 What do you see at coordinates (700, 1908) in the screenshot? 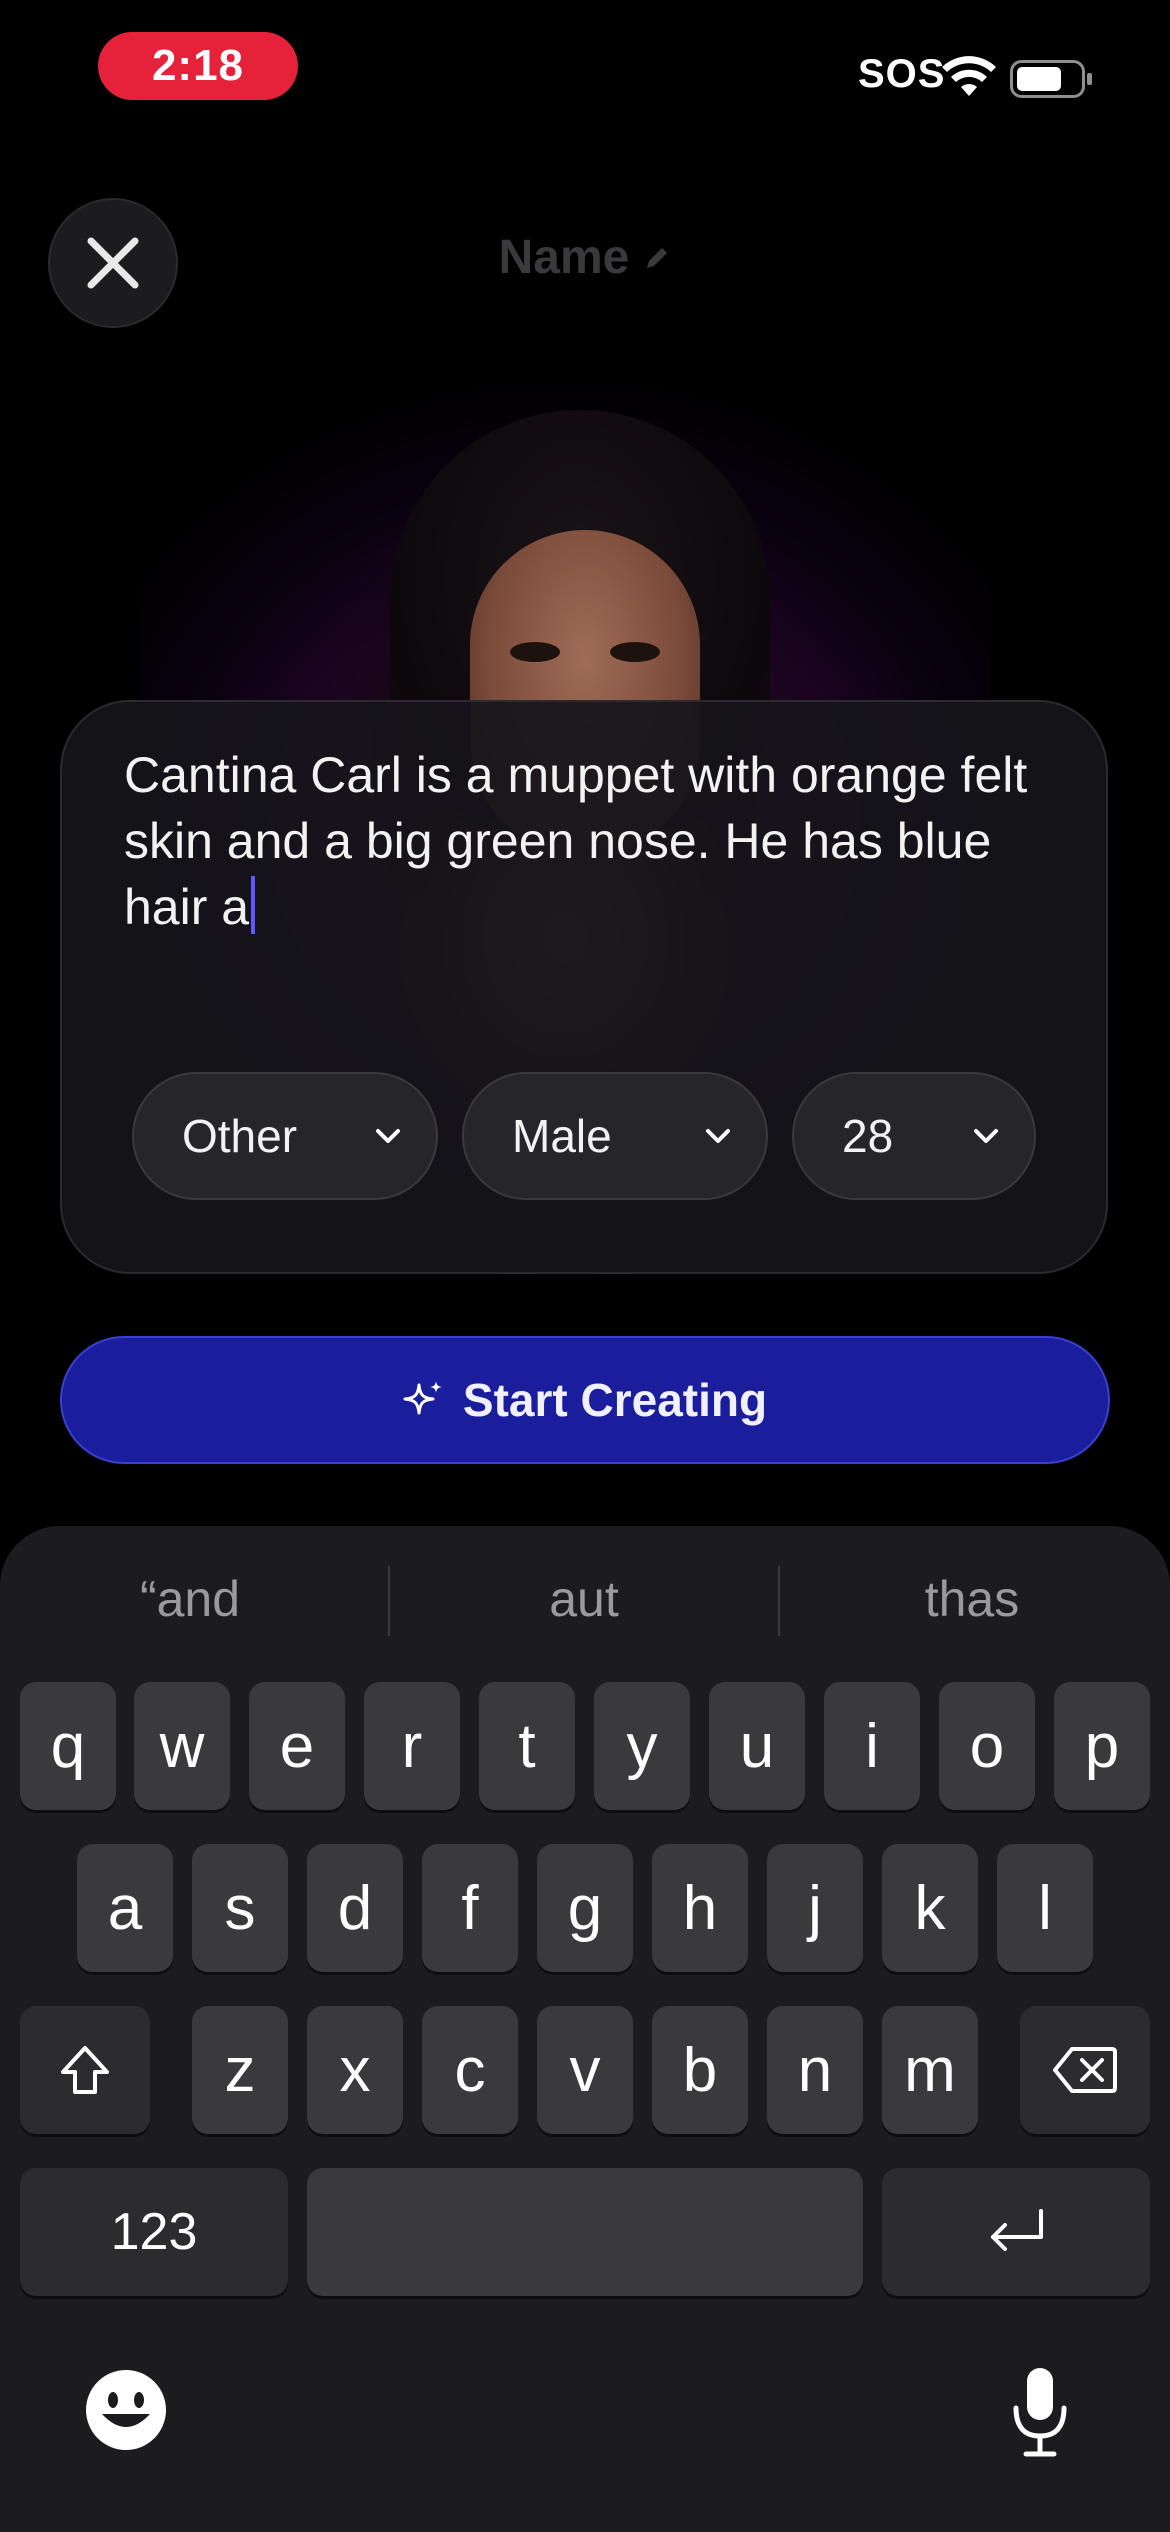
I see `key-h: h` at bounding box center [700, 1908].